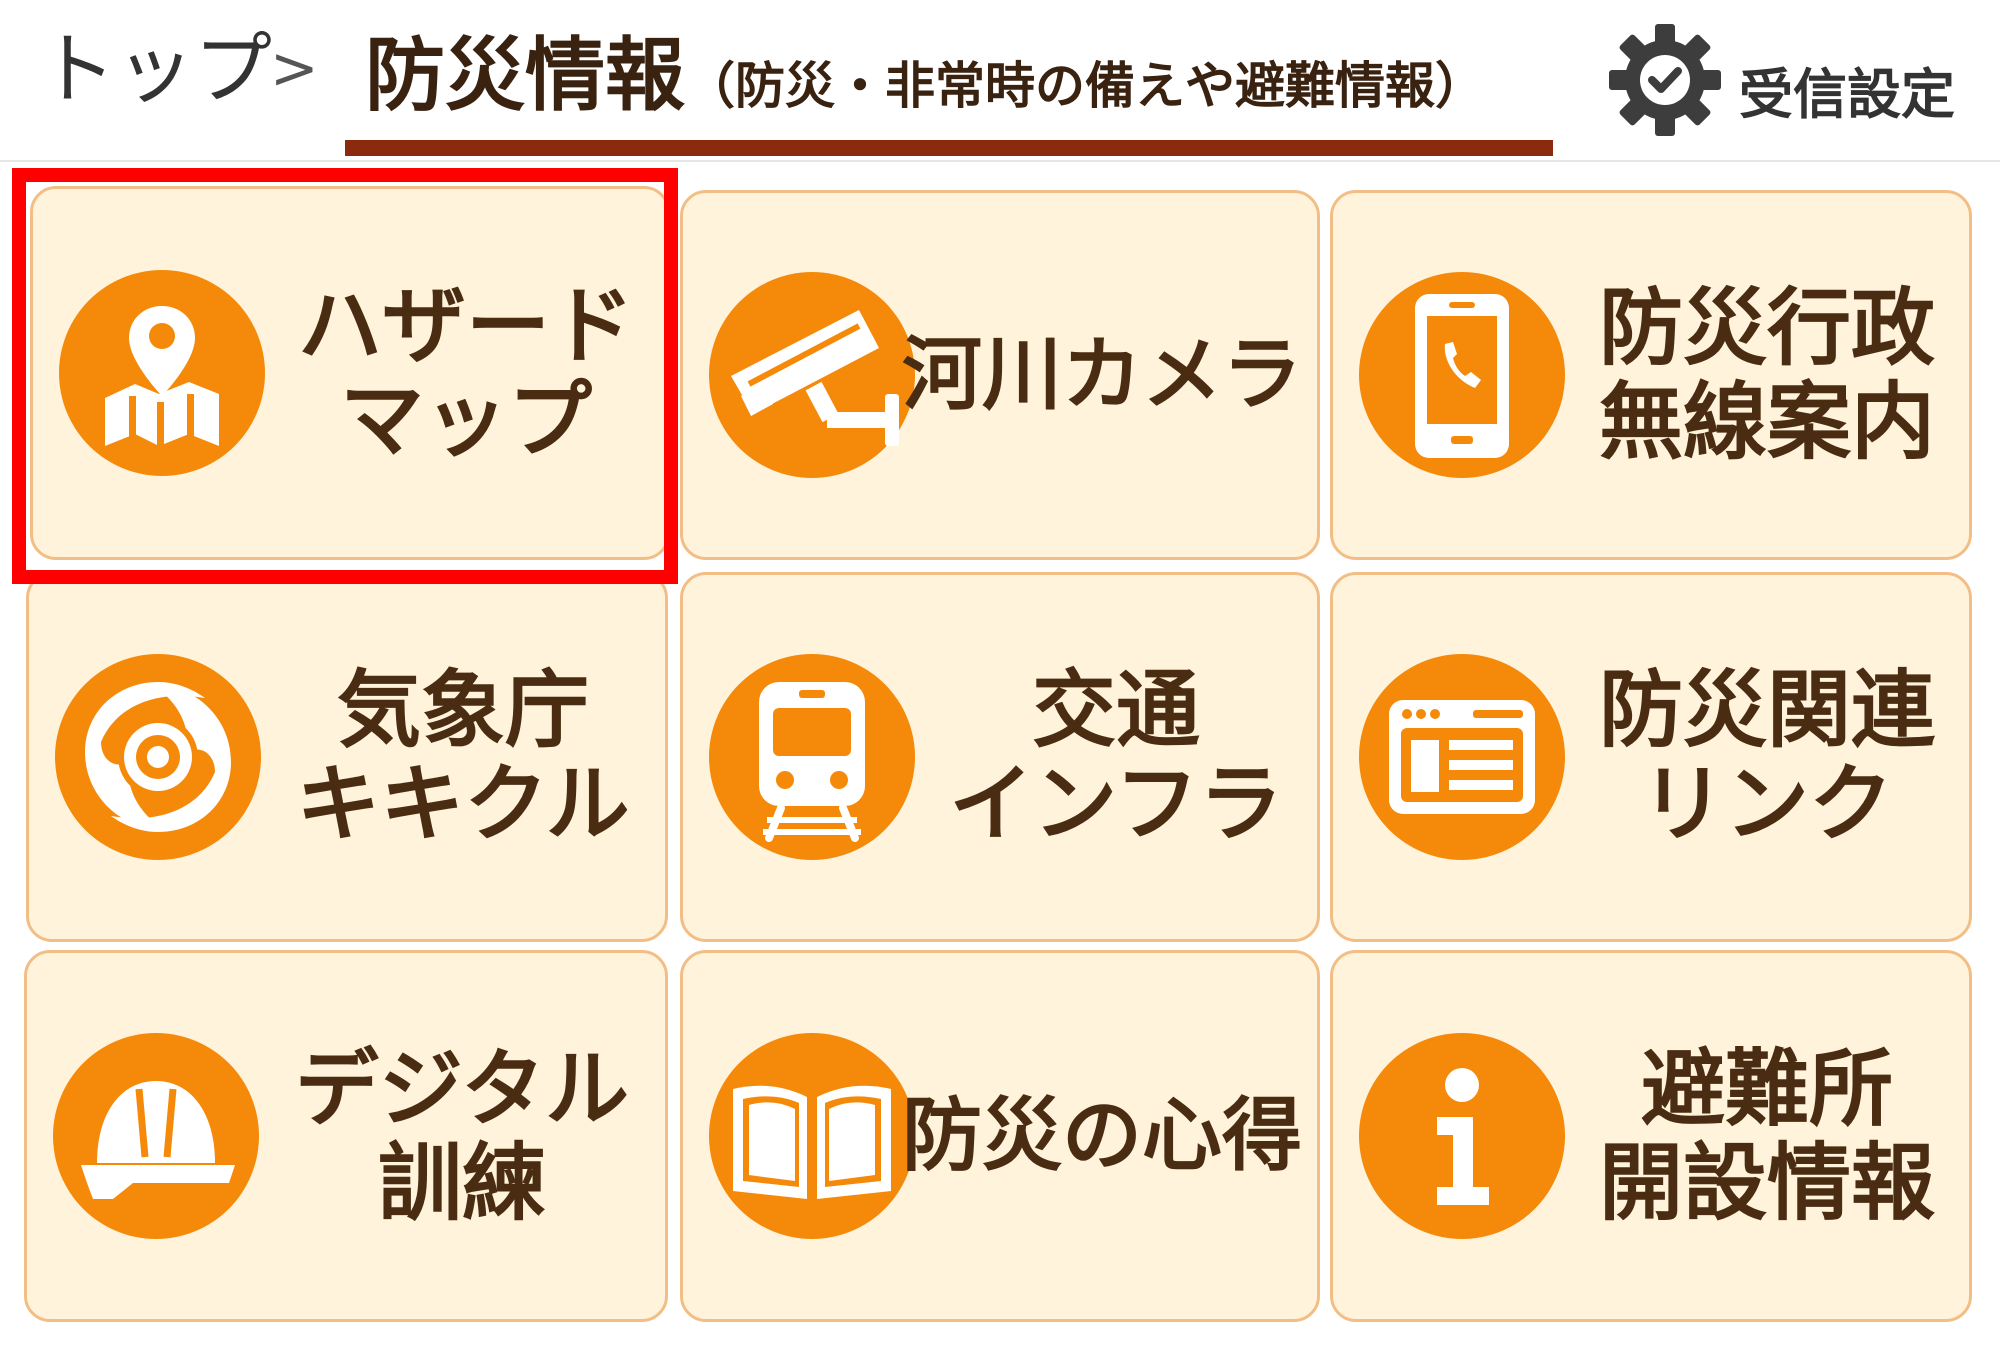 Image resolution: width=2000 pixels, height=1349 pixels. I want to click on hazard-map-icon, so click(162, 373).